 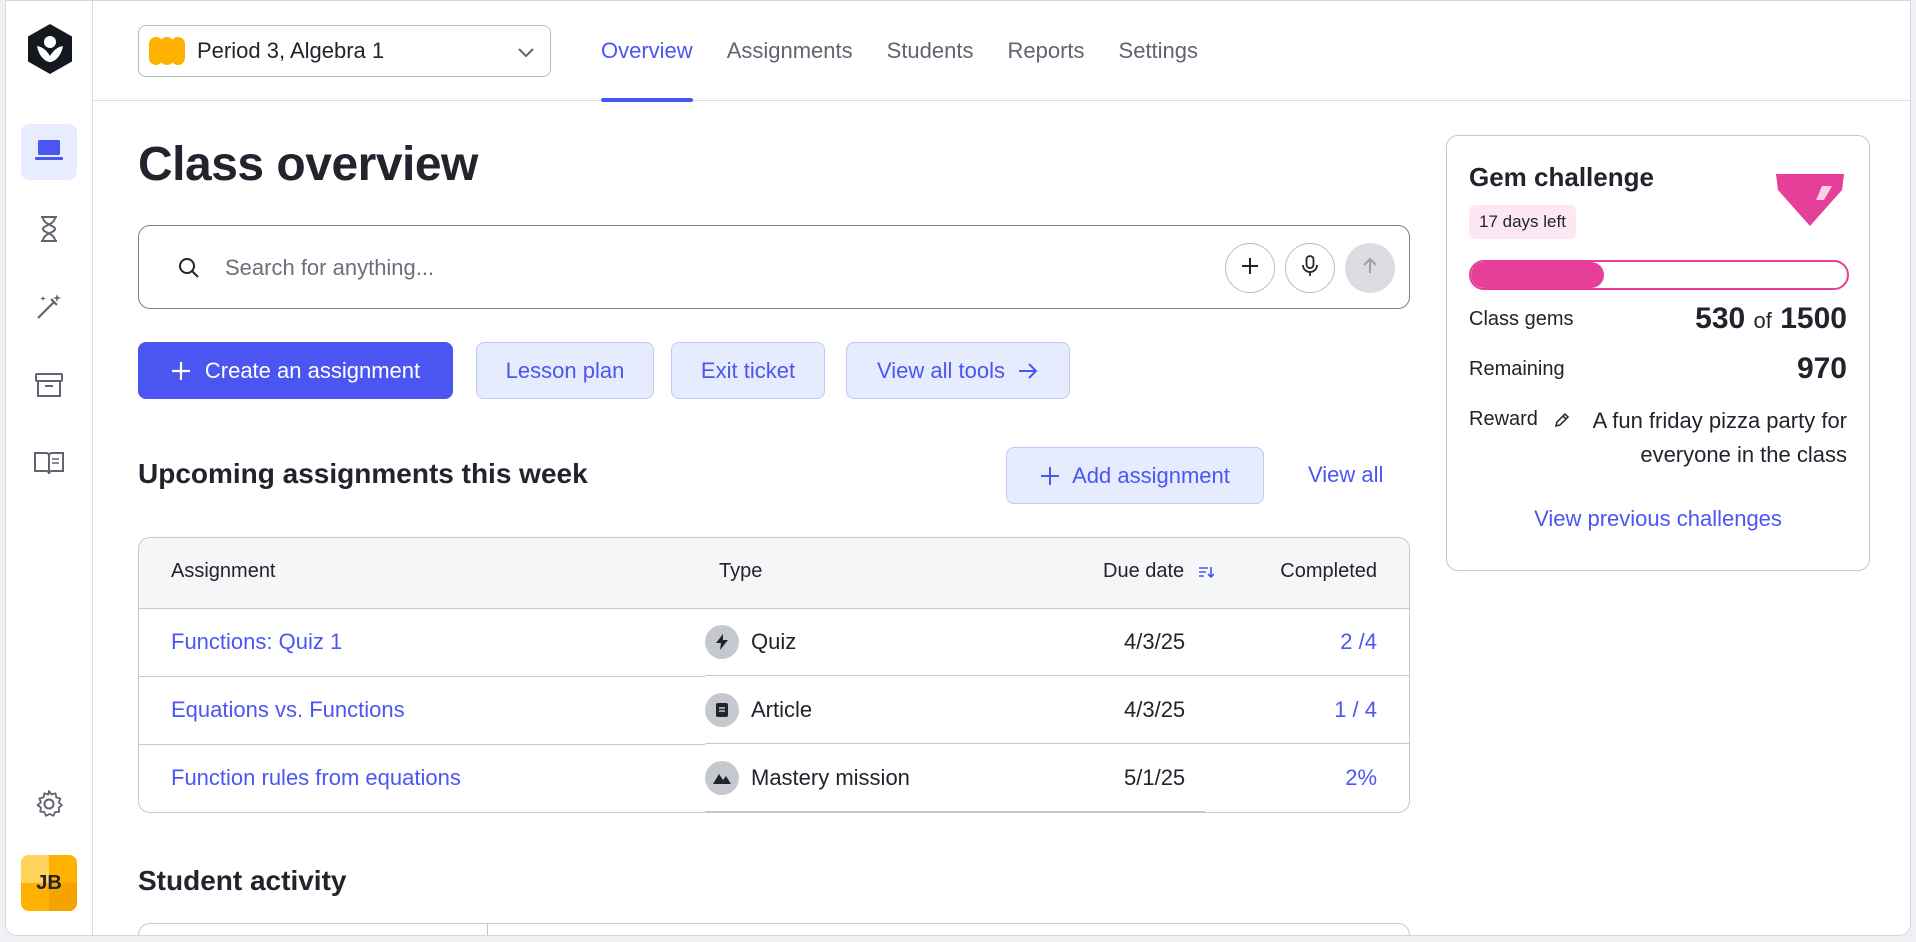 What do you see at coordinates (1328, 571) in the screenshot?
I see `column-header-completed: Completed` at bounding box center [1328, 571].